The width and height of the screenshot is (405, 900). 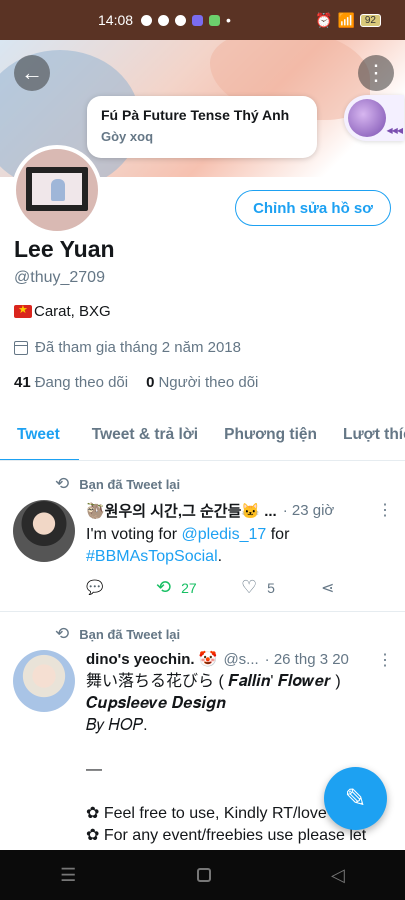 I want to click on tweet-header: dino's yeochin. 🤡 @s... · 26 thg 3 20, so click(x=240, y=659).